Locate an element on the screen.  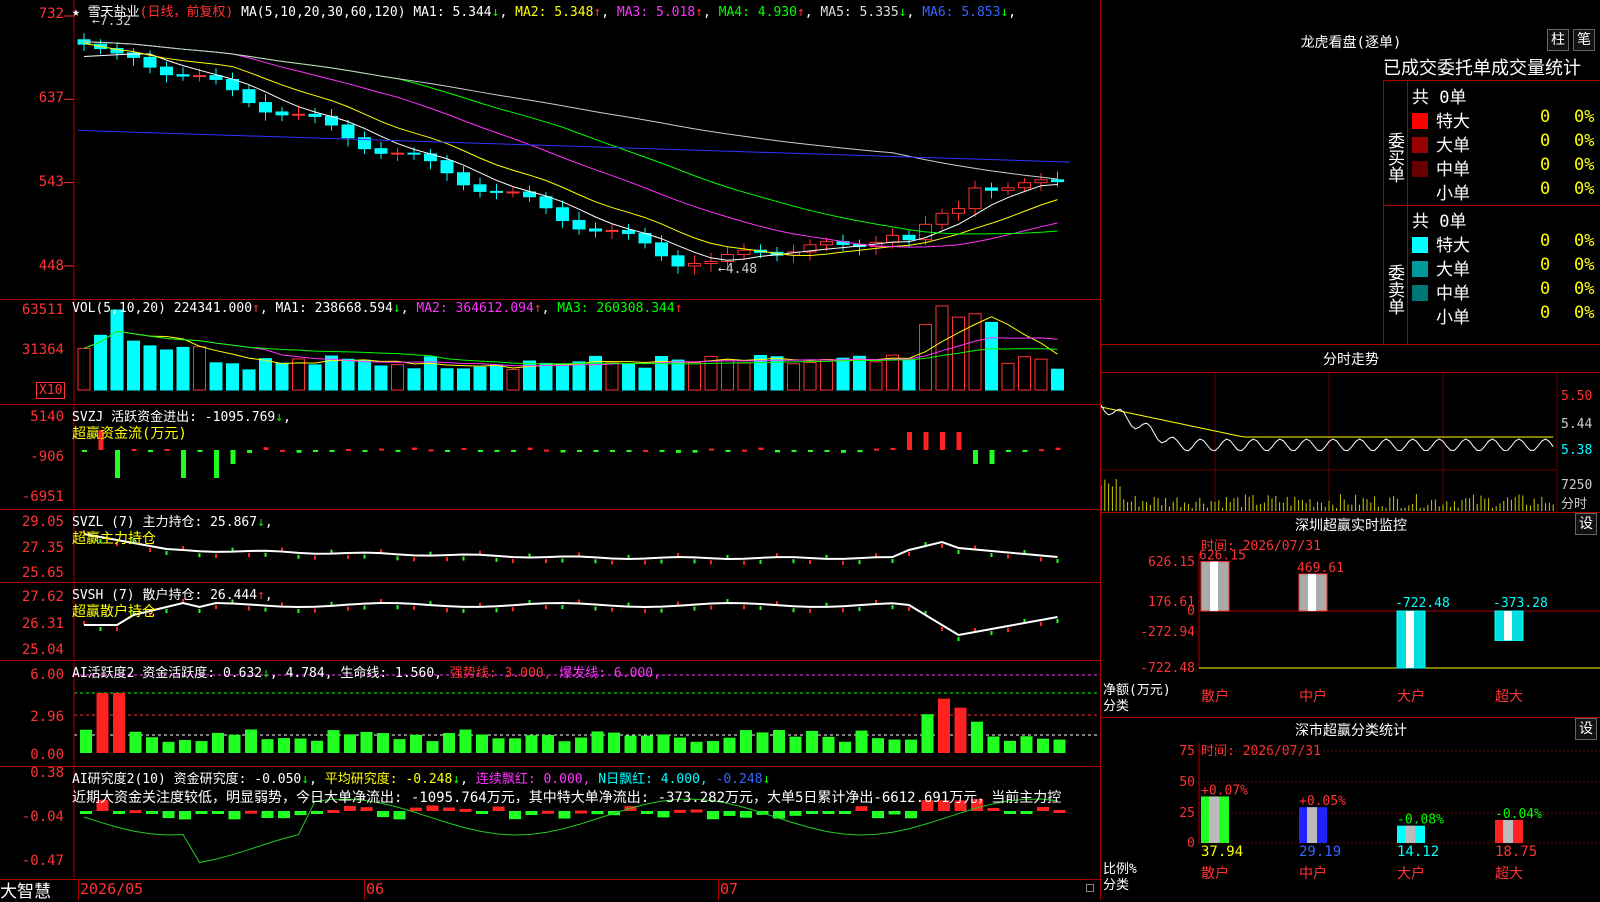
buy-row-1: 大单 0 0% is located at coordinates (1506, 143).